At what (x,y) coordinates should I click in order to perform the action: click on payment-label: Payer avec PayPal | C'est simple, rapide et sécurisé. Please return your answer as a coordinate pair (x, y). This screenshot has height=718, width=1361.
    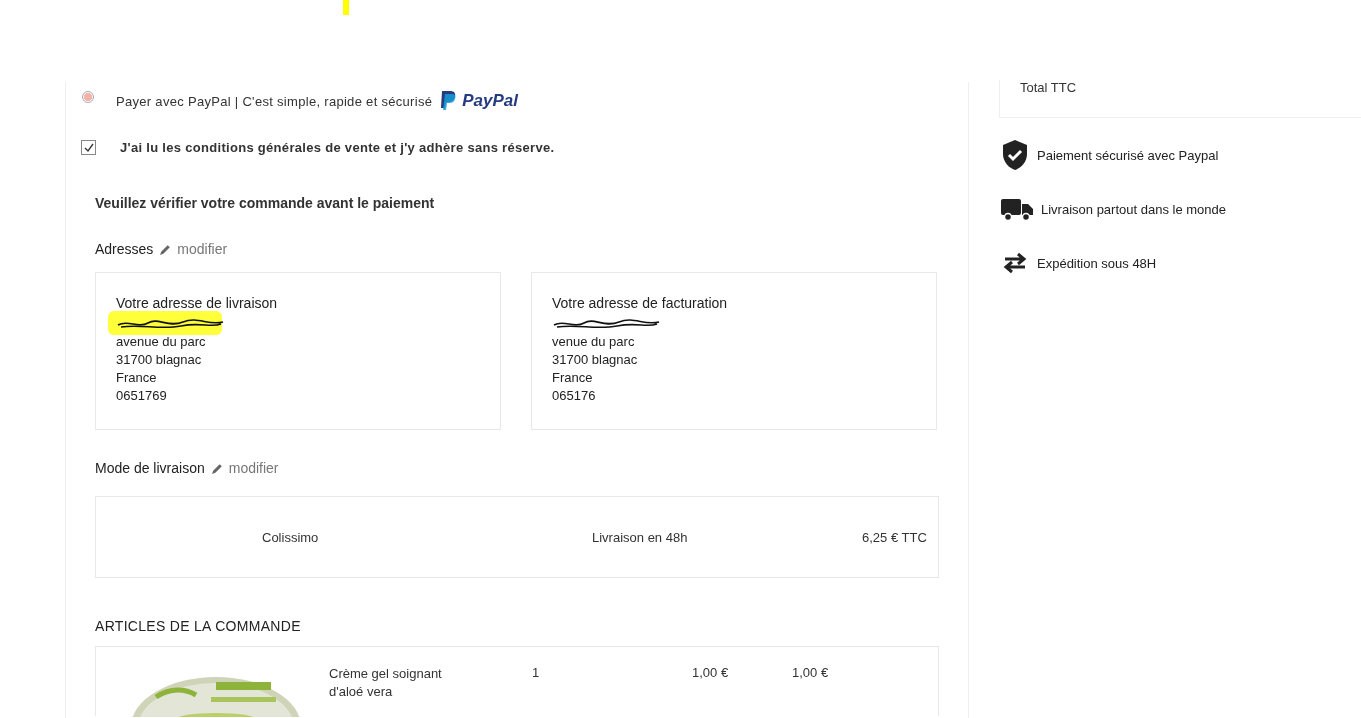
    Looking at the image, I should click on (274, 101).